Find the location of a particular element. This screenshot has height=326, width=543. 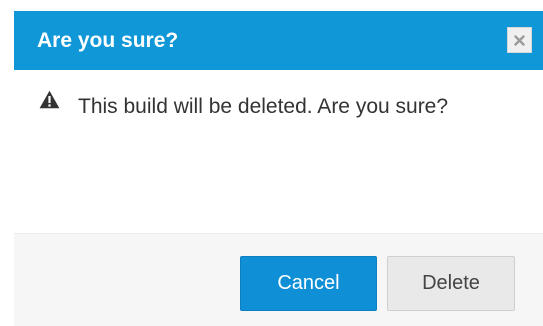

dialog-title: Are you sure? is located at coordinates (108, 40).